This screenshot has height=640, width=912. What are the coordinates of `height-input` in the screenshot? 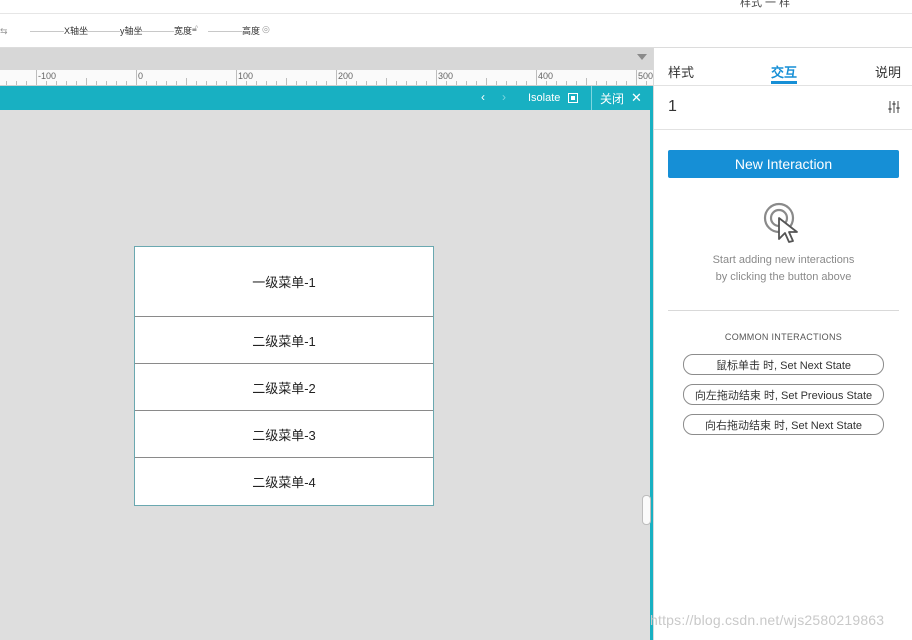 It's located at (225, 31).